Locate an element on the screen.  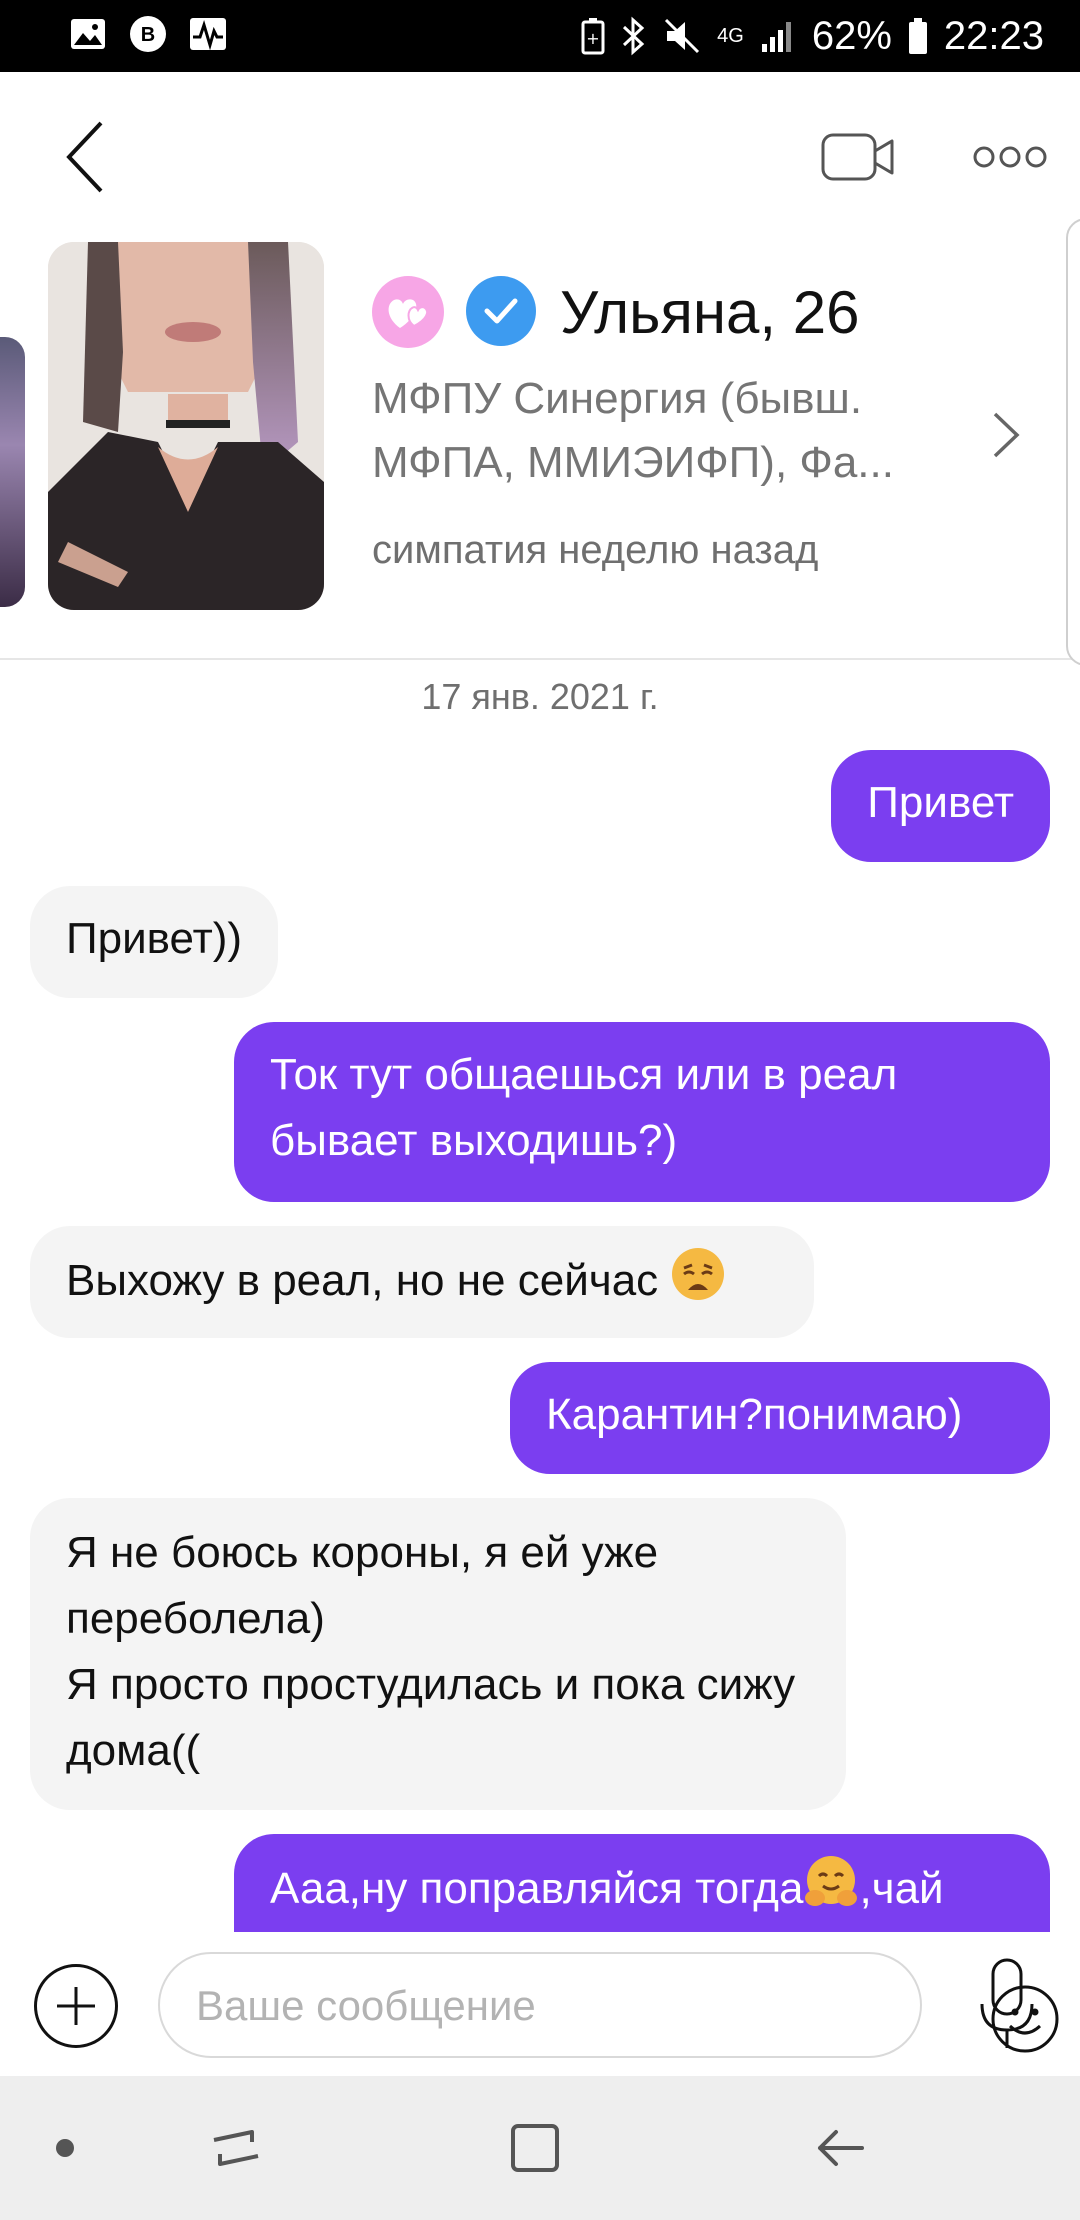
message-incoming: Привет)) is located at coordinates (154, 942).